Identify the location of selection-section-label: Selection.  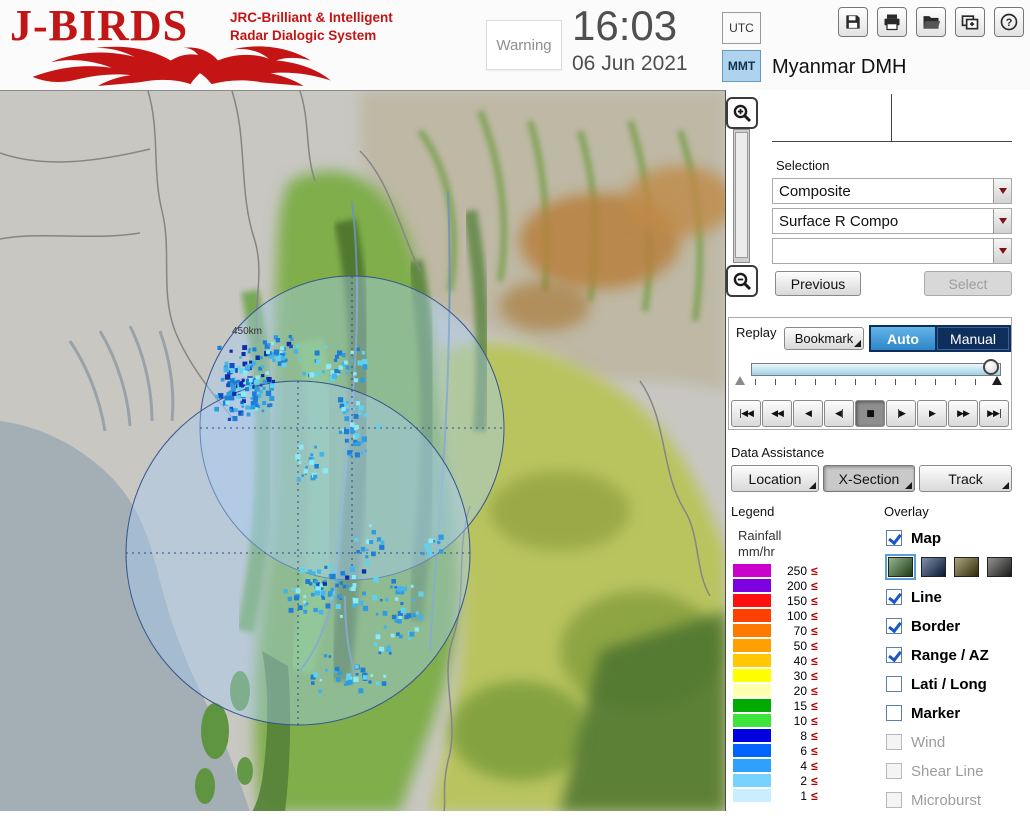
(803, 165).